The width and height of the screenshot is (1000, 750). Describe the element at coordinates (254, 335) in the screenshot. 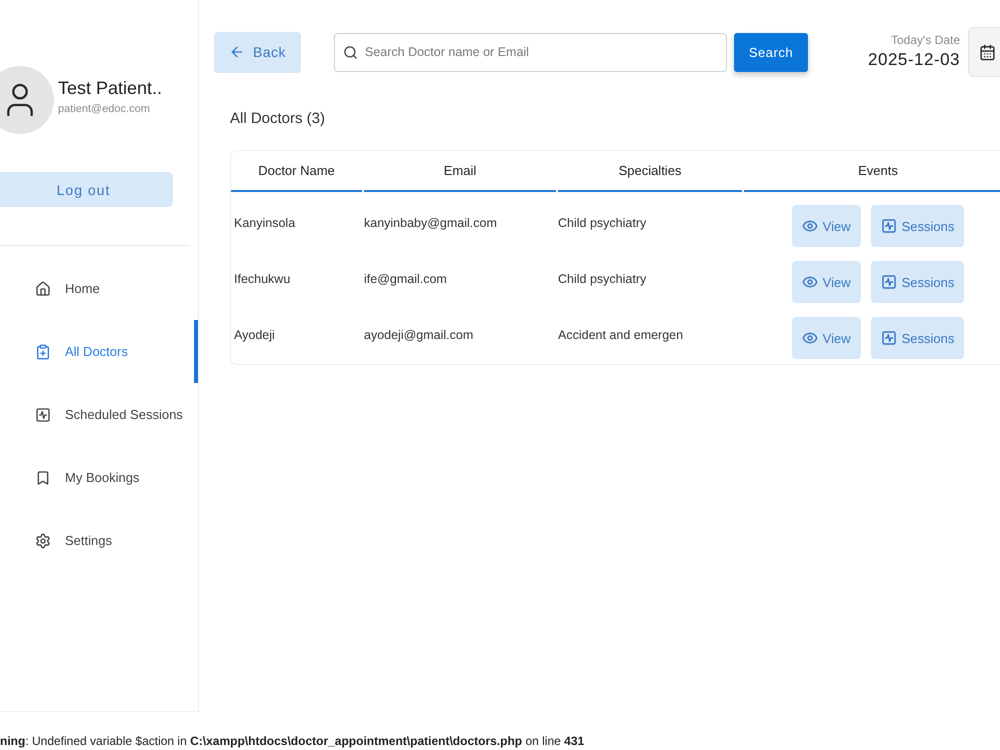

I see `table-cell: Ayodeji` at that location.